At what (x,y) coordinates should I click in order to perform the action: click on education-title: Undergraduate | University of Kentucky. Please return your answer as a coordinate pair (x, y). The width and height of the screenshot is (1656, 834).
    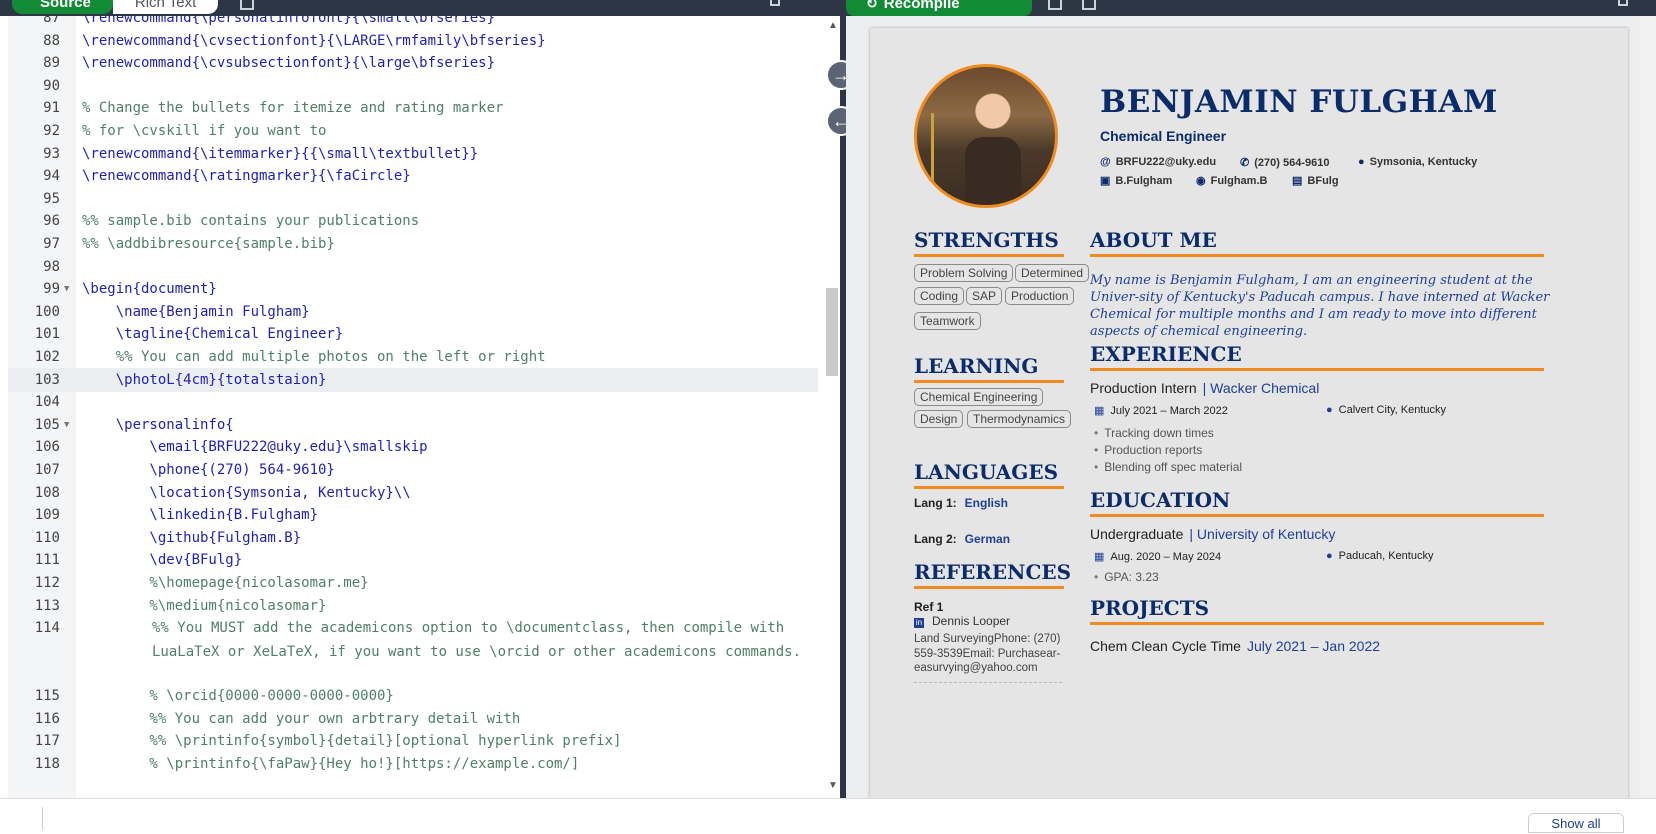
    Looking at the image, I should click on (1212, 534).